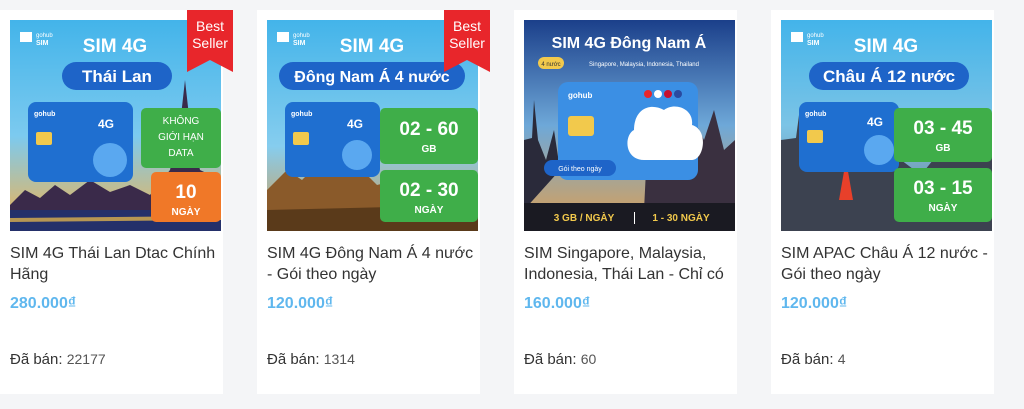 The image size is (1024, 409). What do you see at coordinates (117, 76) in the screenshot?
I see `image-destination: Thái Lan` at bounding box center [117, 76].